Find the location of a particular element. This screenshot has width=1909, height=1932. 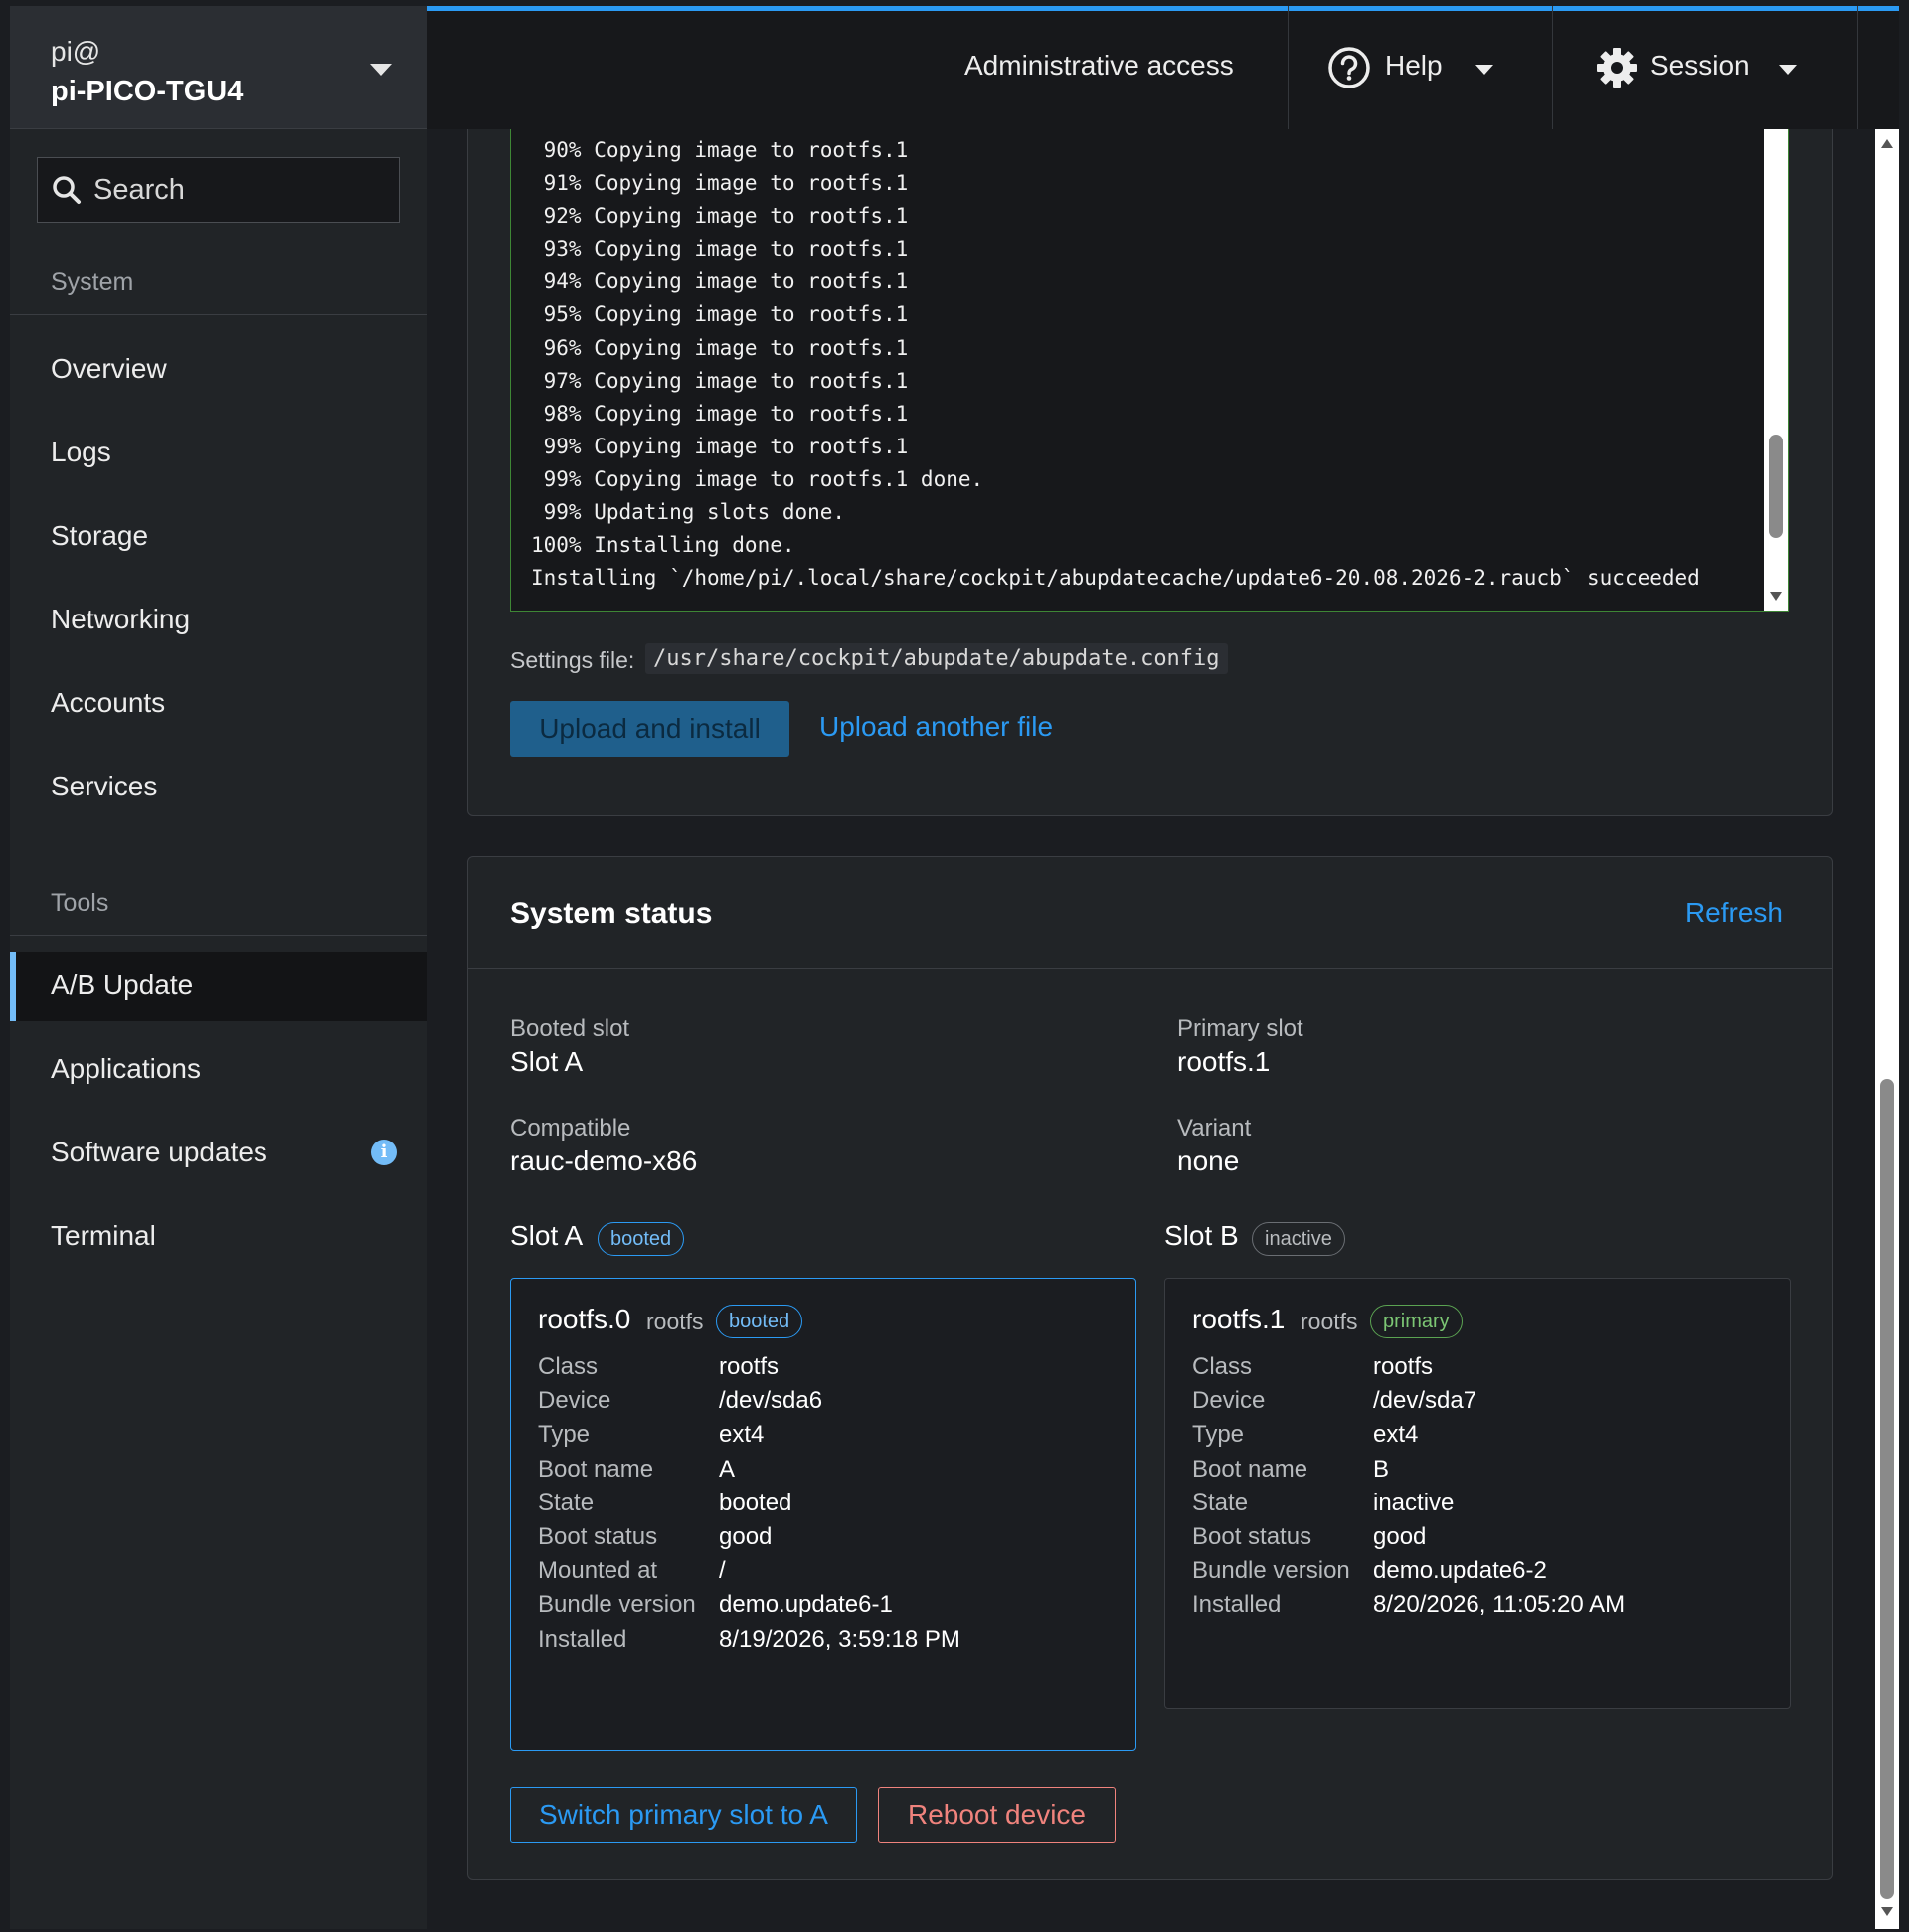

compatible-label: Compatible is located at coordinates (570, 1128).